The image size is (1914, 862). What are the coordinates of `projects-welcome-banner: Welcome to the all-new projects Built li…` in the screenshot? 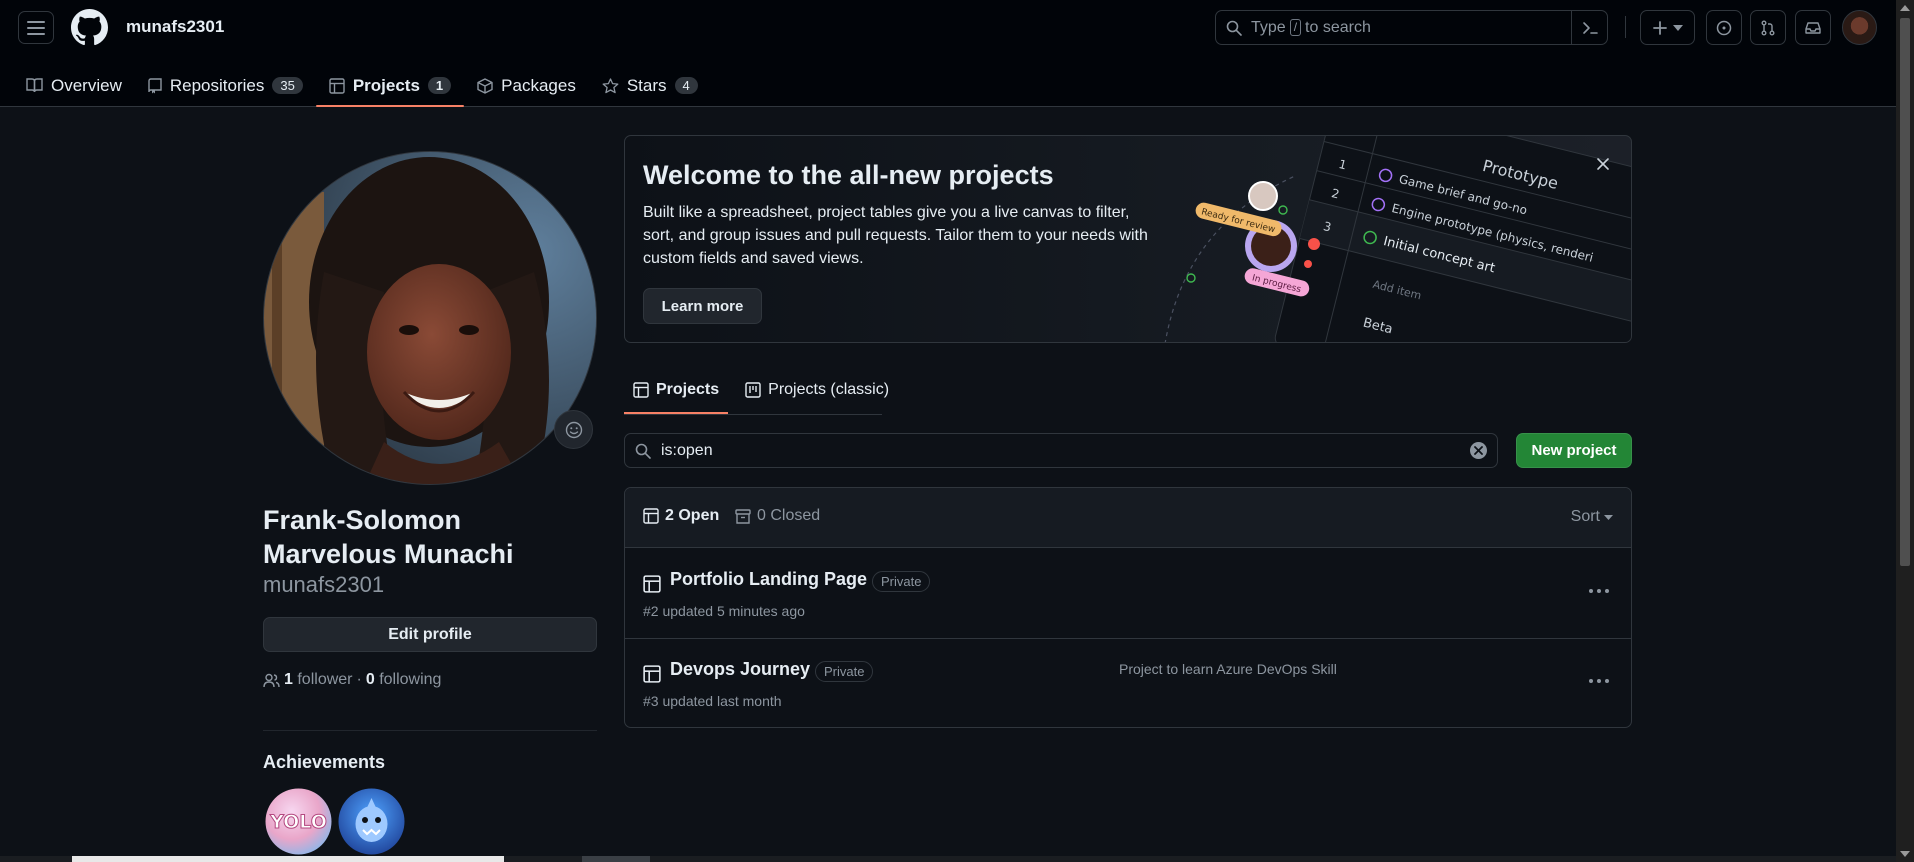 It's located at (1128, 239).